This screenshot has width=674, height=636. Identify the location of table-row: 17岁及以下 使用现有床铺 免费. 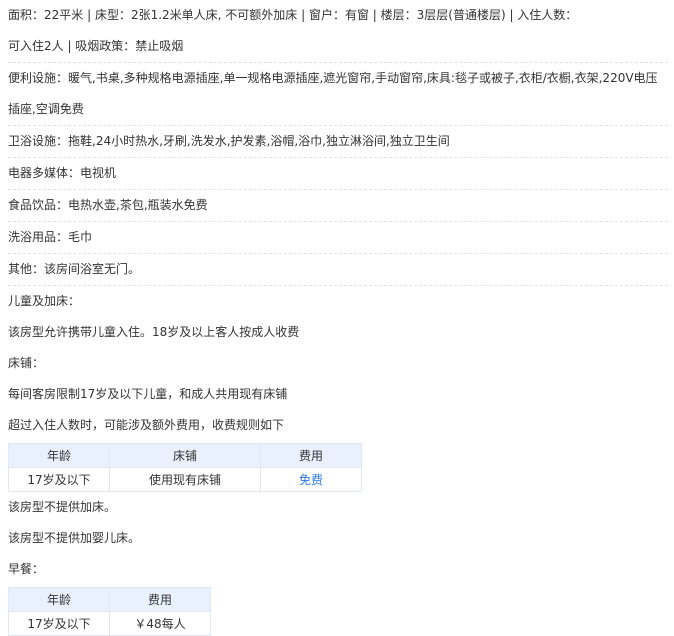
(185, 479).